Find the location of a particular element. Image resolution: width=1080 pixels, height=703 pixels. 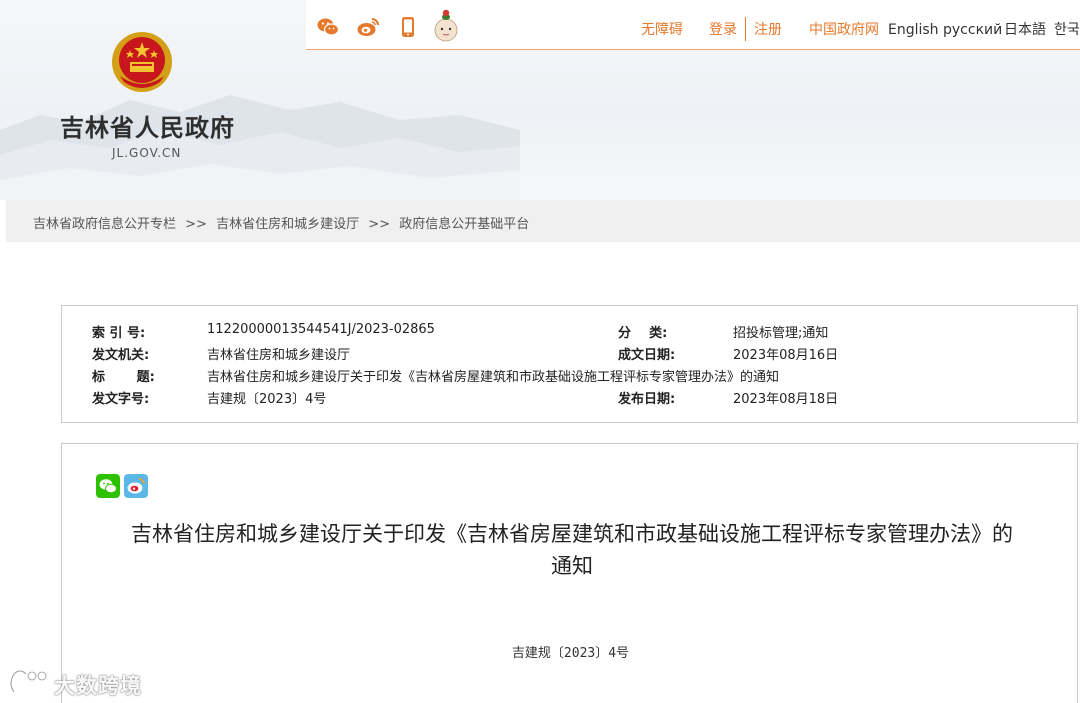

category-label: 分 类: is located at coordinates (643, 333).